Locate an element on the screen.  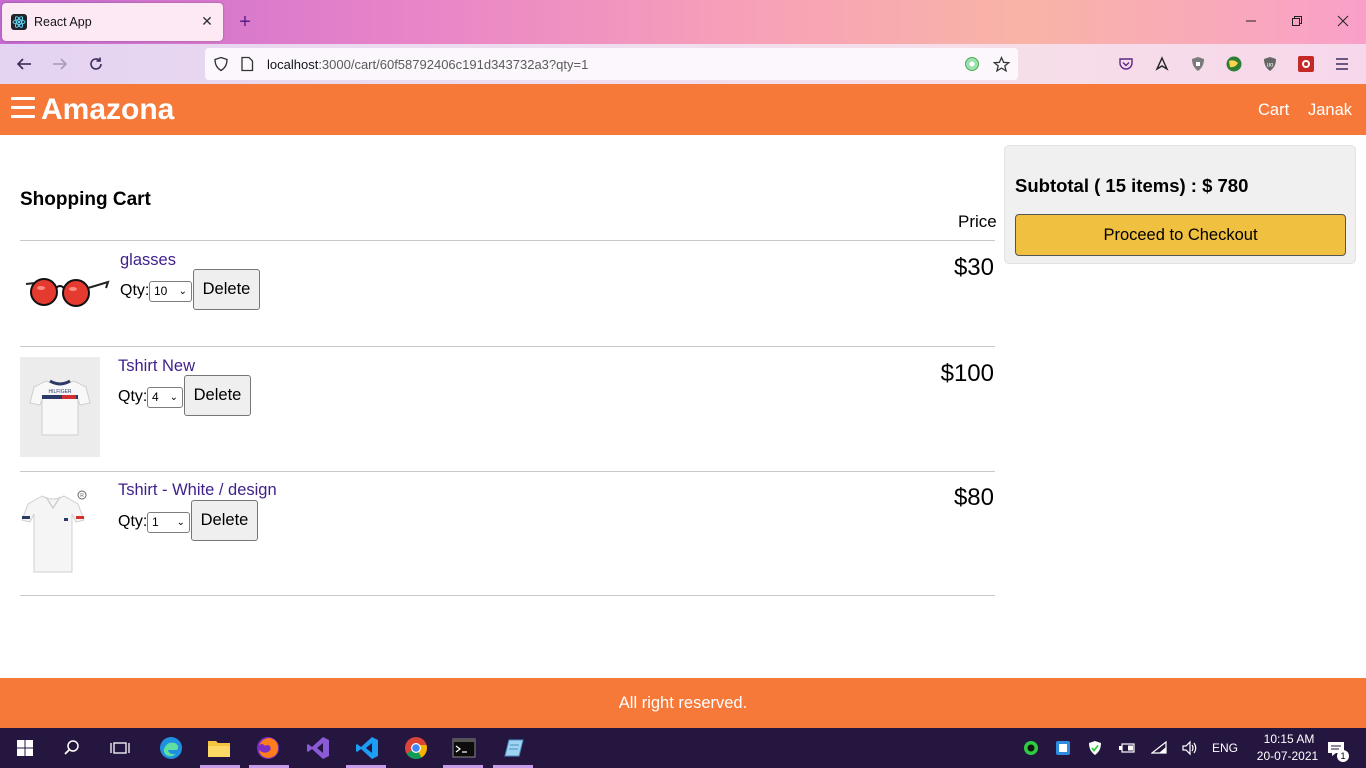
extension-triangle-icon is located at coordinates (1162, 64).